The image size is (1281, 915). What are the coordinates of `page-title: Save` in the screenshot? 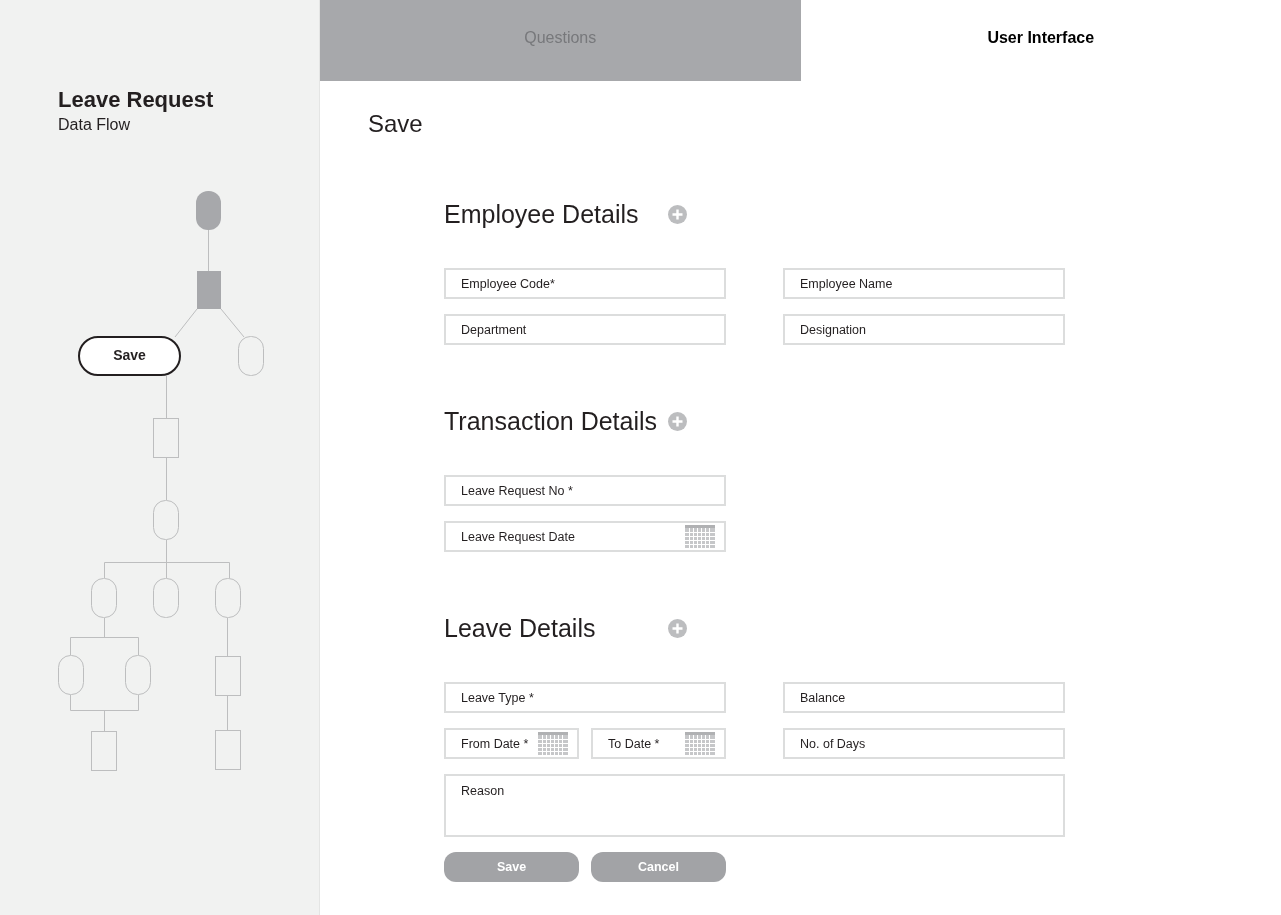 It's located at (396, 124).